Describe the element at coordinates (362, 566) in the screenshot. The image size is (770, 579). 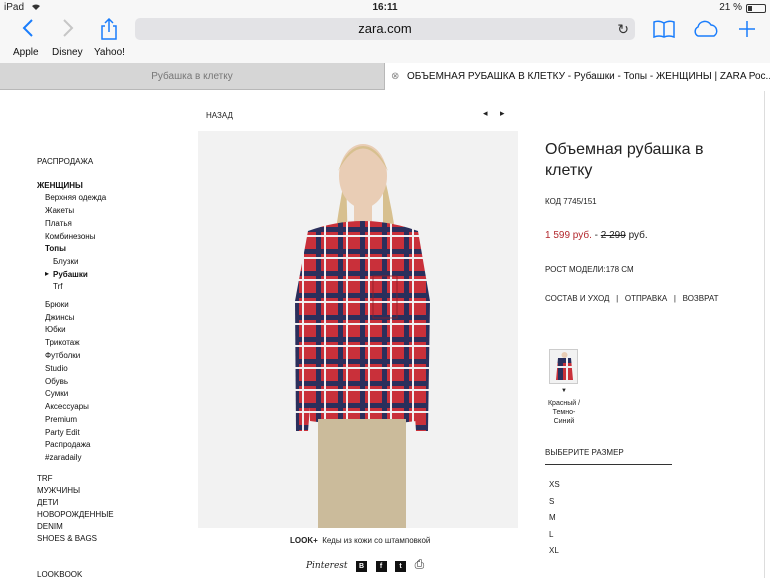
I see `vk-icon: B` at that location.